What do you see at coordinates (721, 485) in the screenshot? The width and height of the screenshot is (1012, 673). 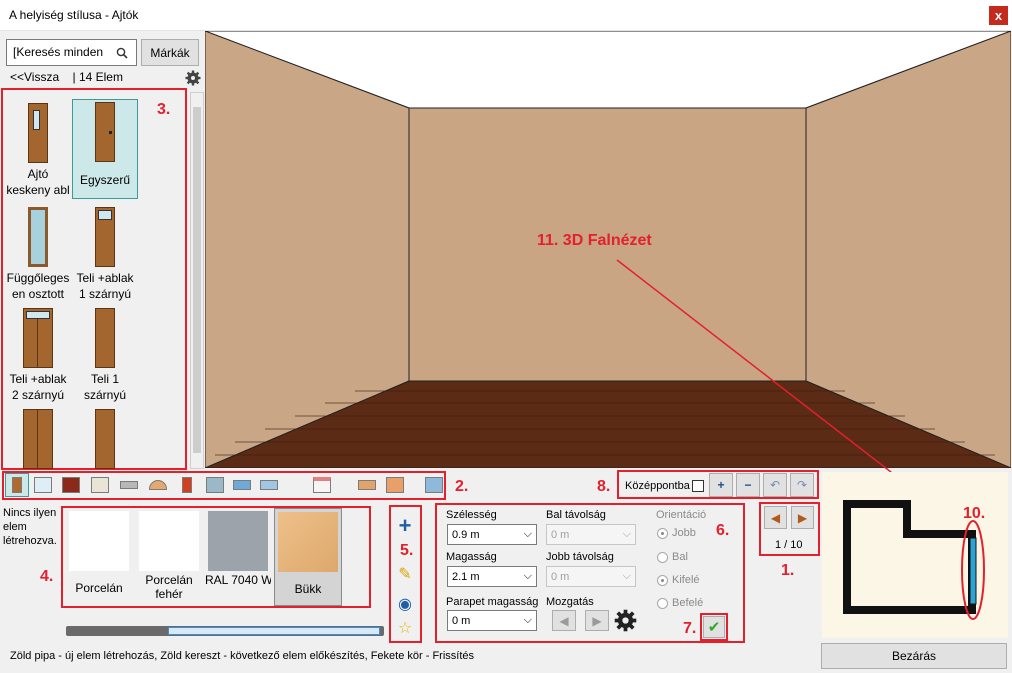 I see `zoom-in-icon: +` at bounding box center [721, 485].